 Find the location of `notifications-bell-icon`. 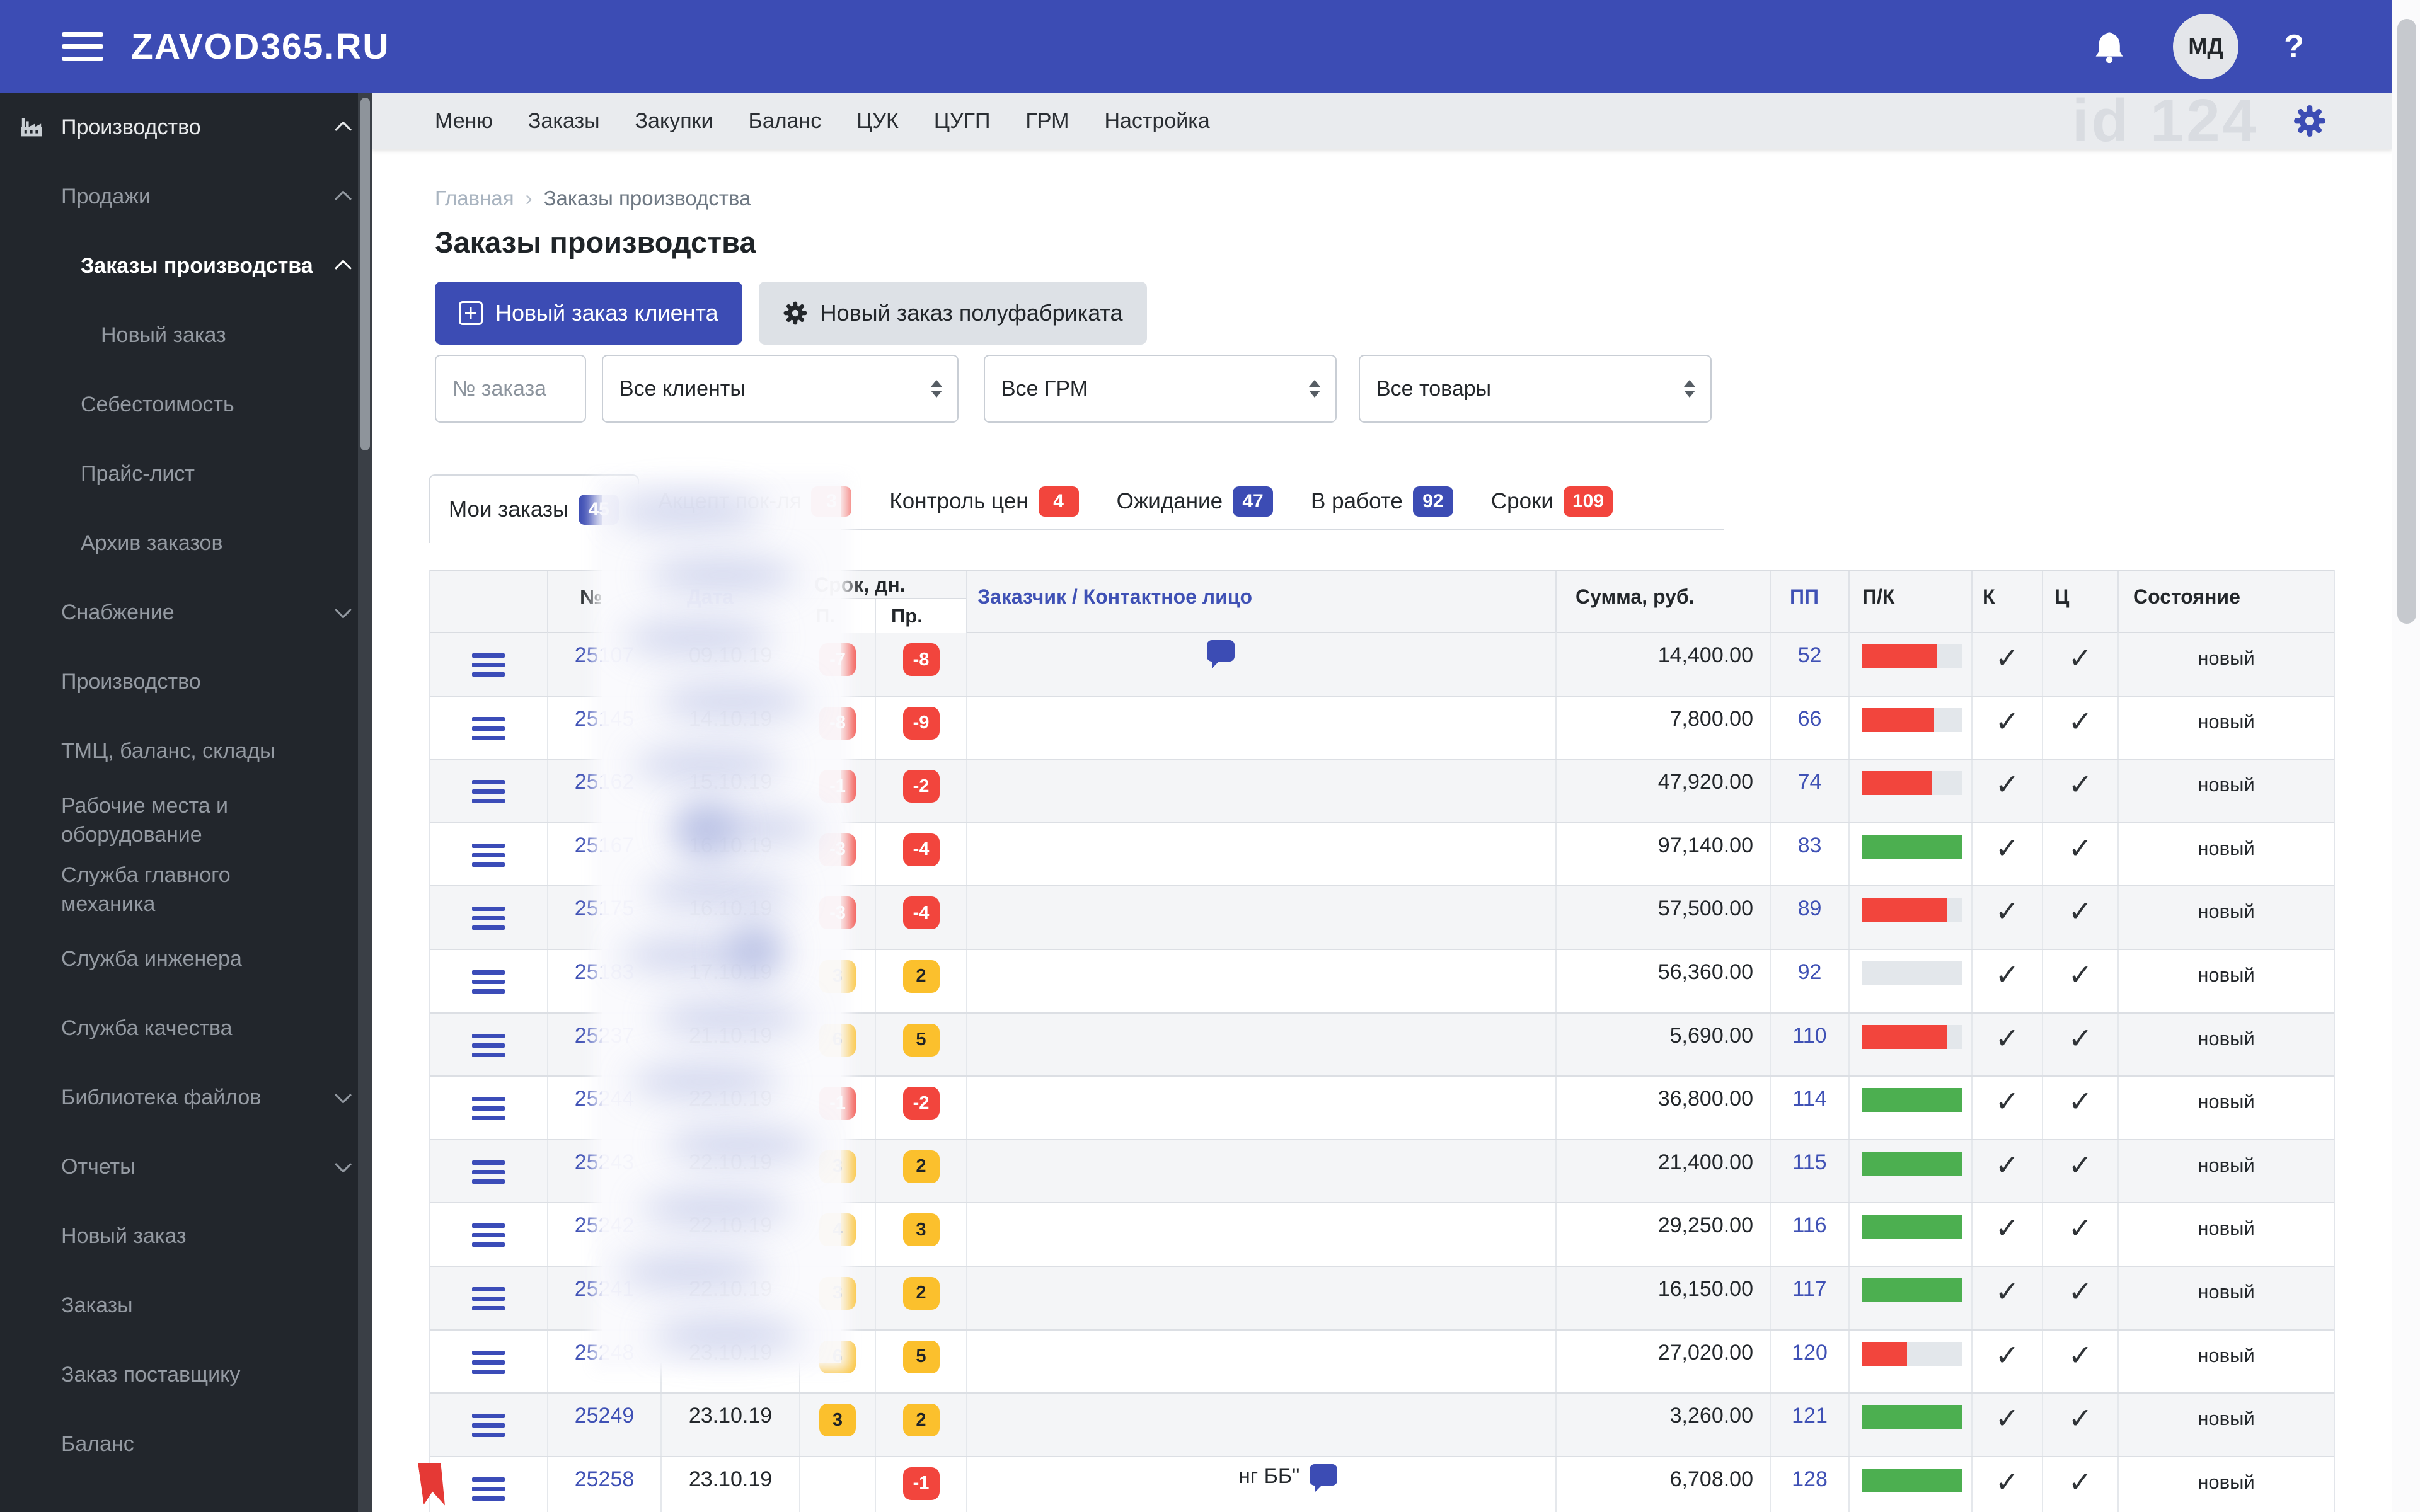

notifications-bell-icon is located at coordinates (2109, 46).